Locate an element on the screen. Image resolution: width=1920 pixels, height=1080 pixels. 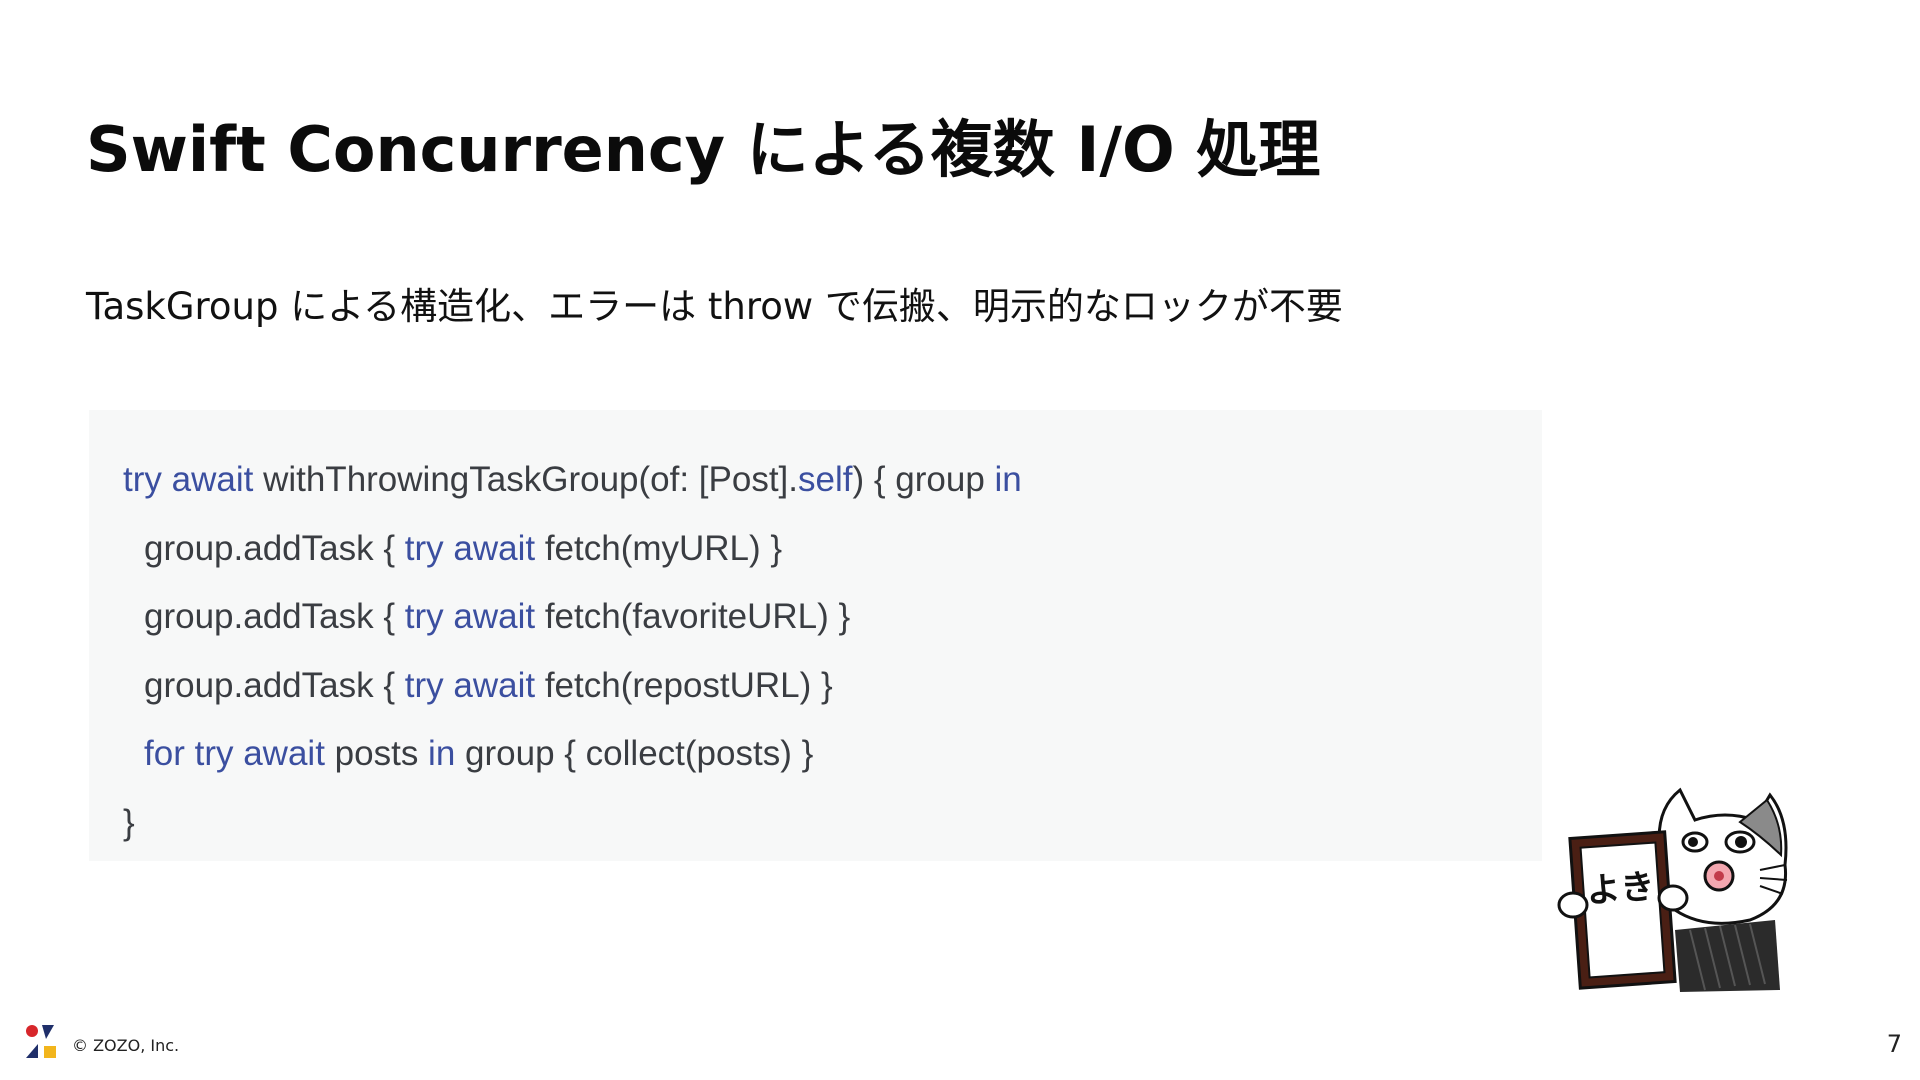
code-keyword: self is located at coordinates (825, 479).